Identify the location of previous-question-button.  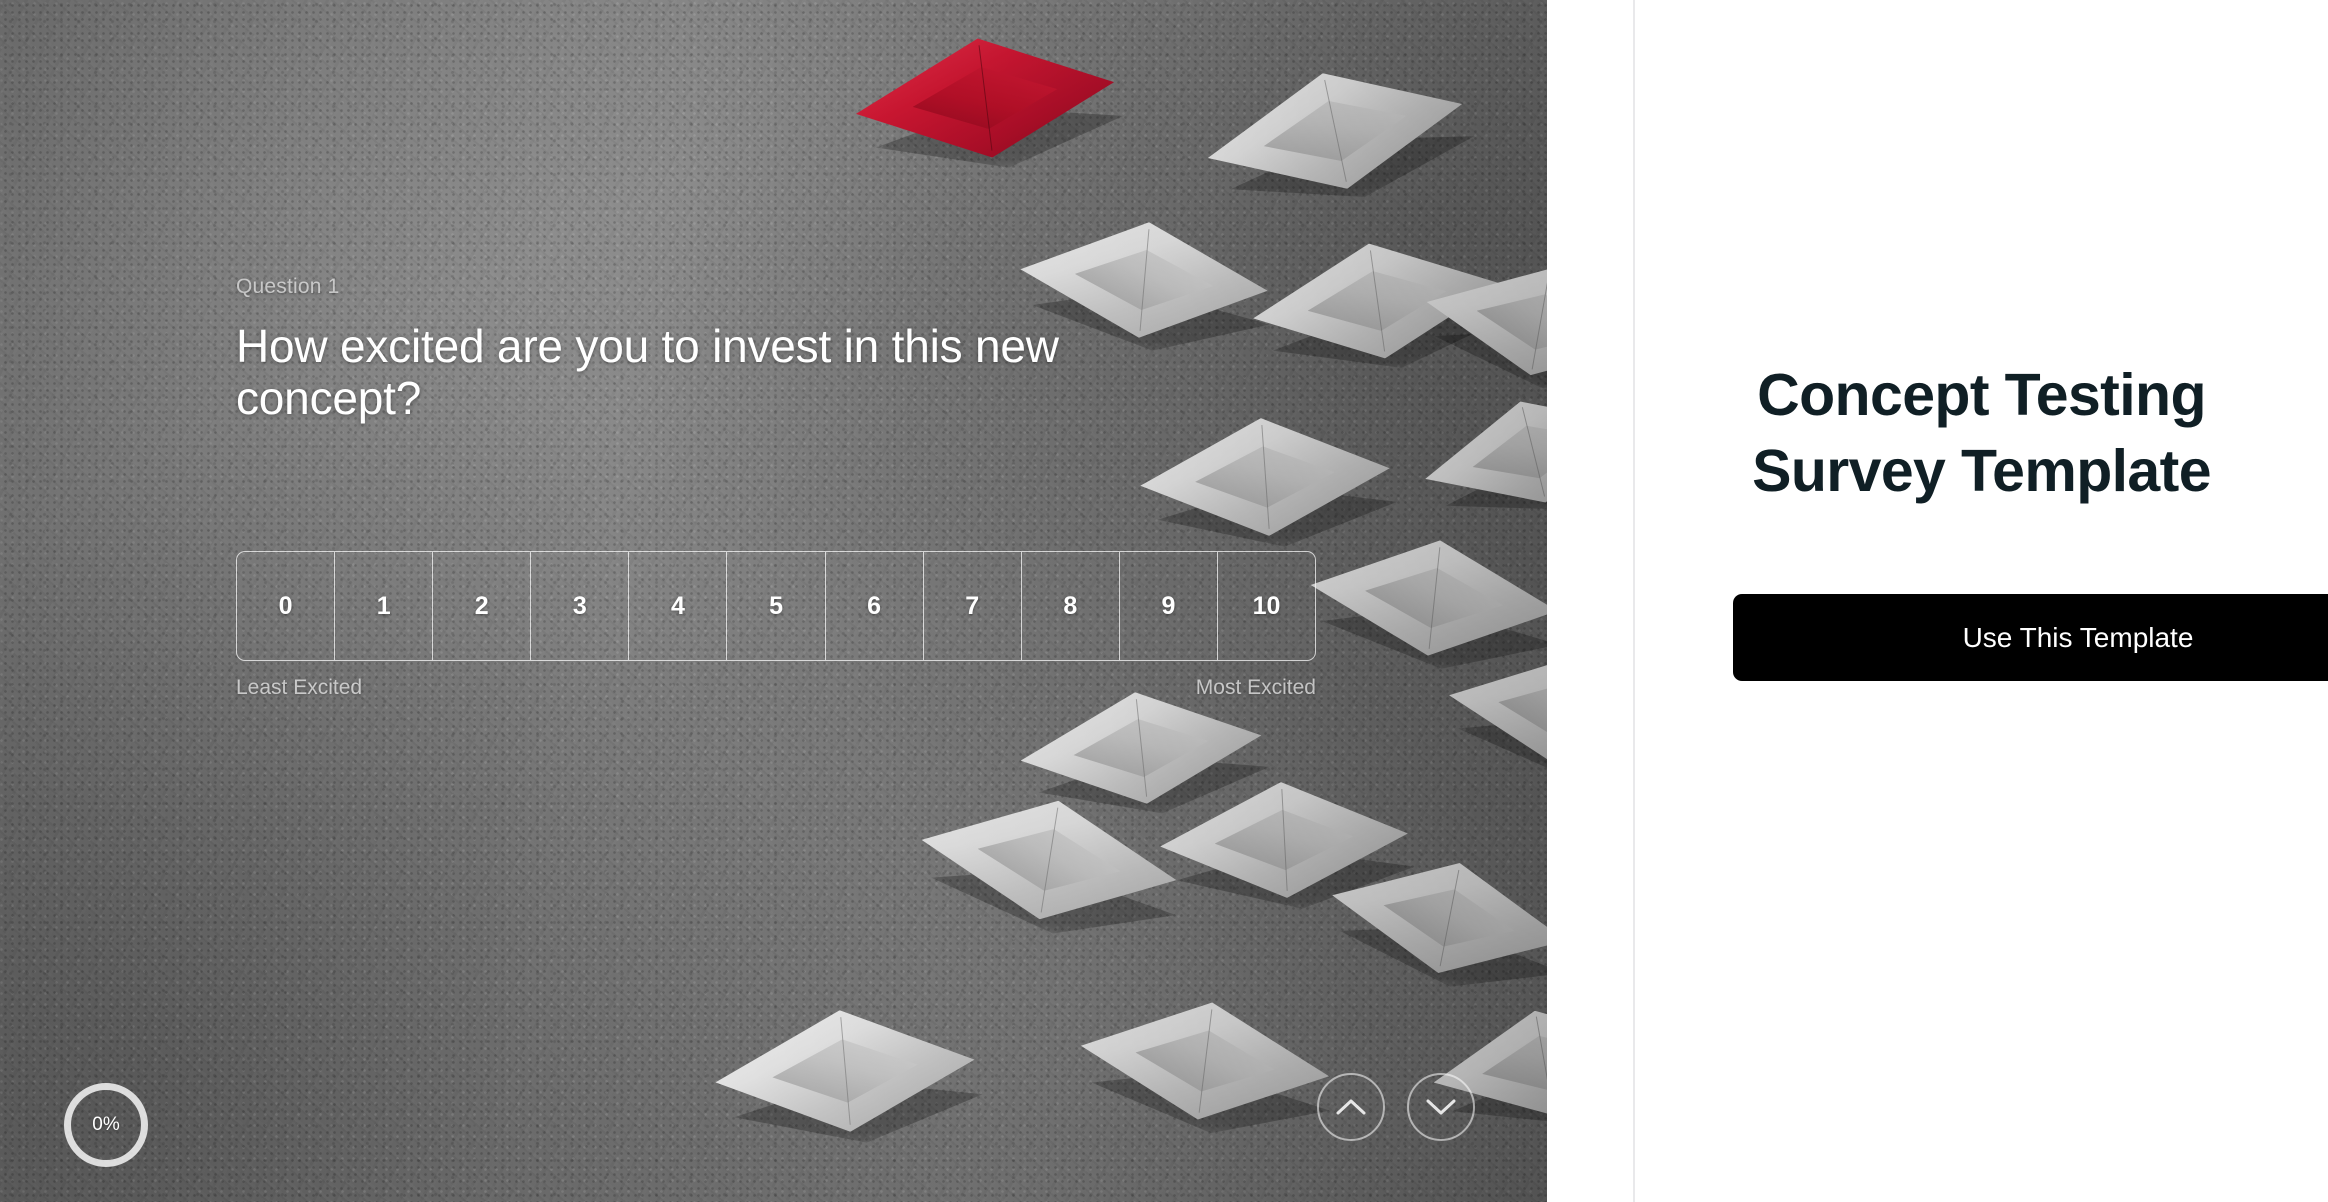
(1351, 1107).